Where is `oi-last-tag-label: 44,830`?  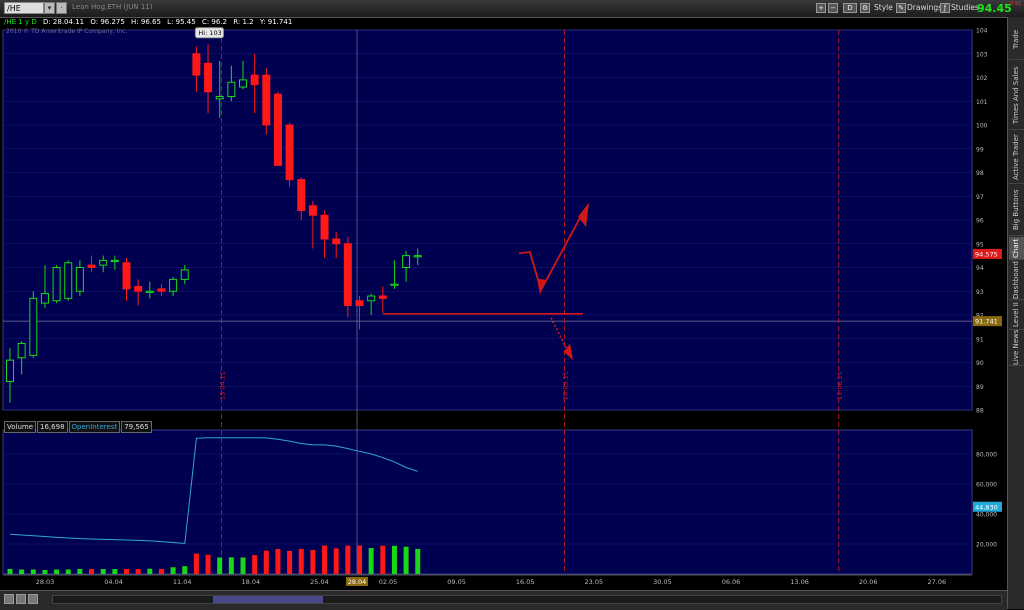 oi-last-tag-label: 44,830 is located at coordinates (986, 507).